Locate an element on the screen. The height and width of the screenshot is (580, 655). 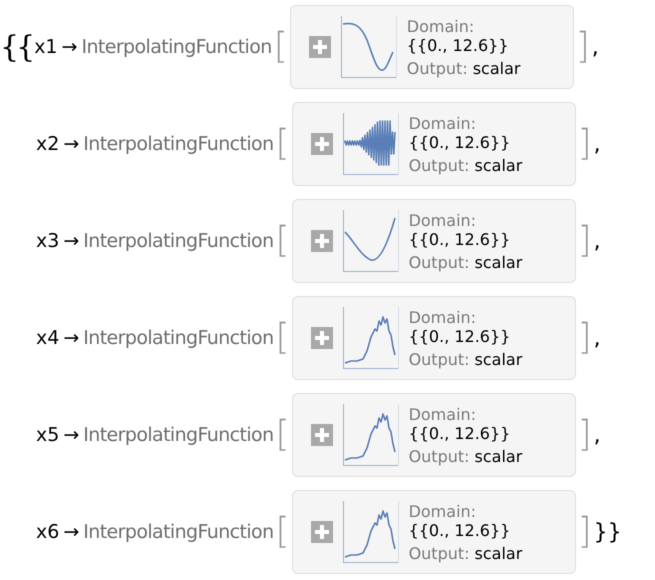
variable-name: x3 is located at coordinates (48, 241).